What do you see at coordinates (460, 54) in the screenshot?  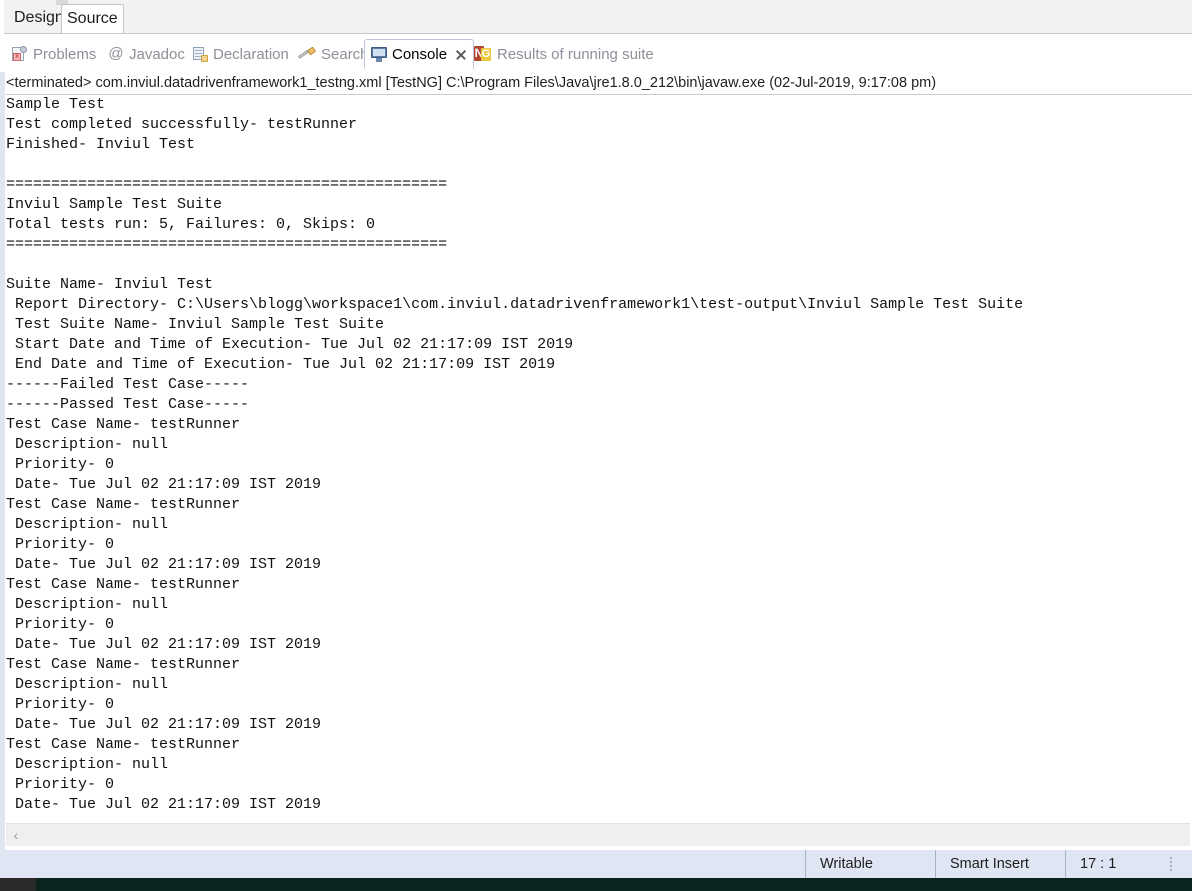 I see `close-icon` at bounding box center [460, 54].